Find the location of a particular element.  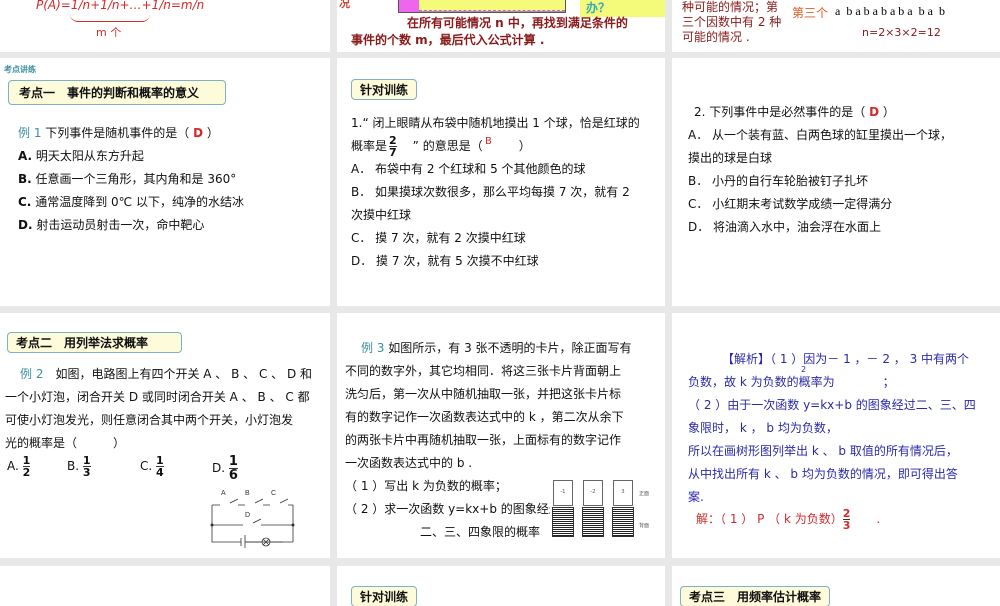

question: 概率是 2 7” 的意思是（ ） is located at coordinates (441, 146).